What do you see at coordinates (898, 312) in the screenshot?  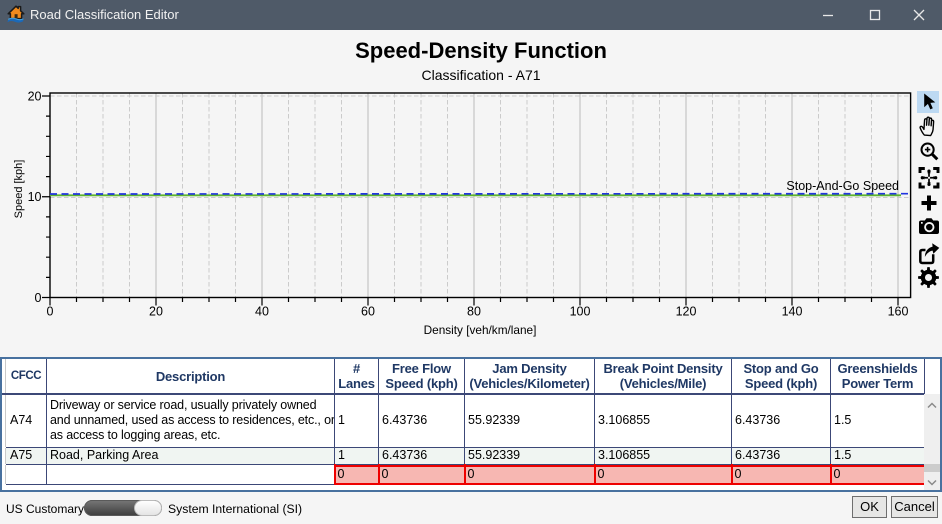 I see `svg-text: 160` at bounding box center [898, 312].